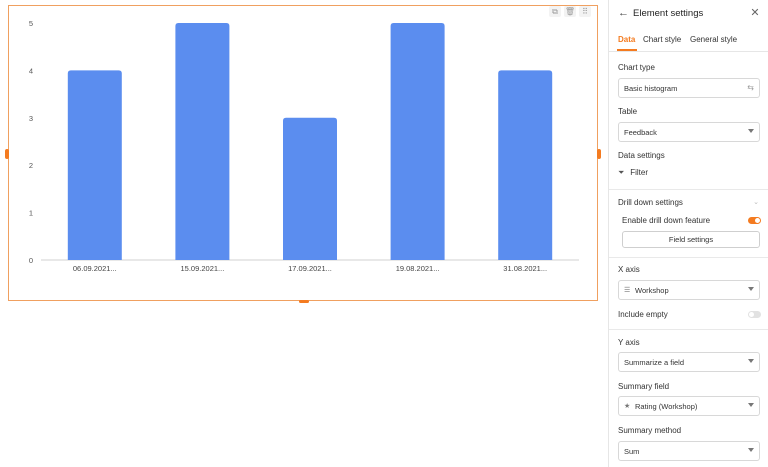 This screenshot has width=768, height=467. I want to click on chevron-down-icon: ⌄, so click(756, 202).